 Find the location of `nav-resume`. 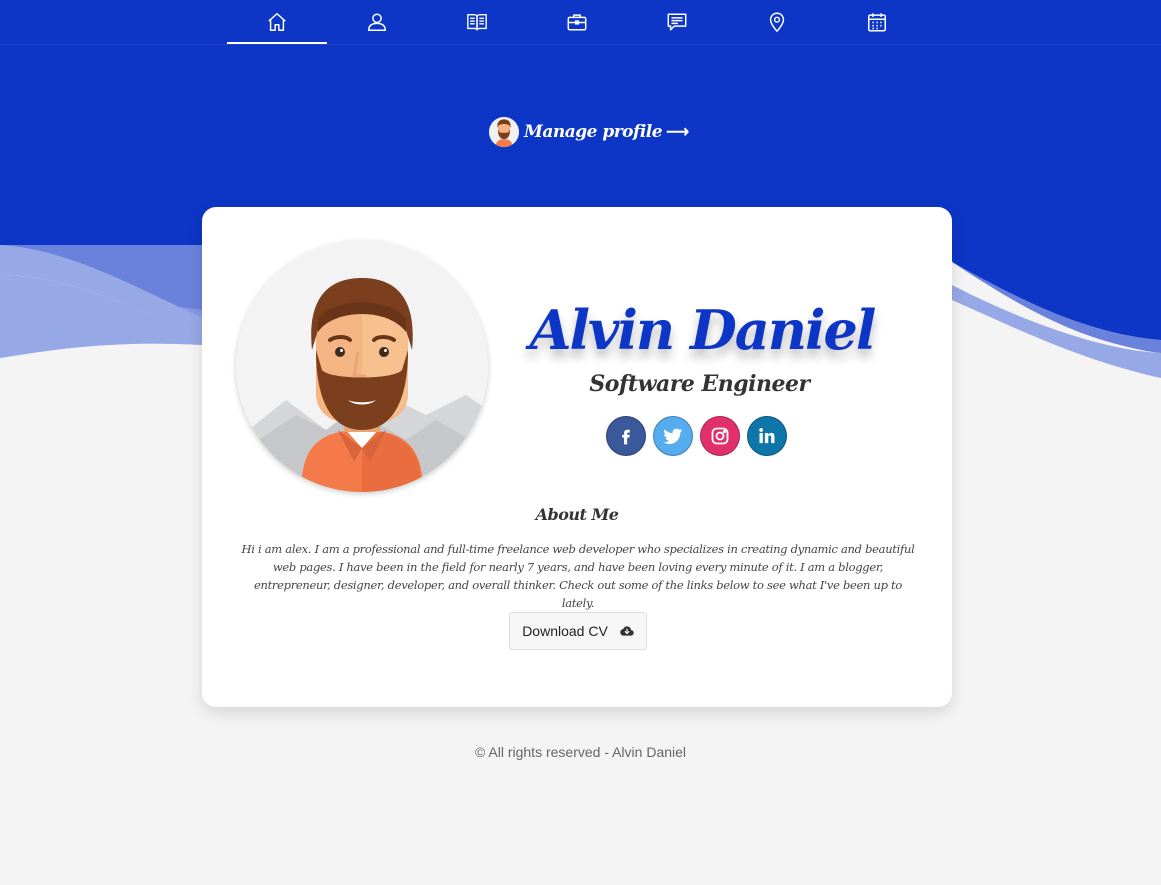

nav-resume is located at coordinates (477, 22).